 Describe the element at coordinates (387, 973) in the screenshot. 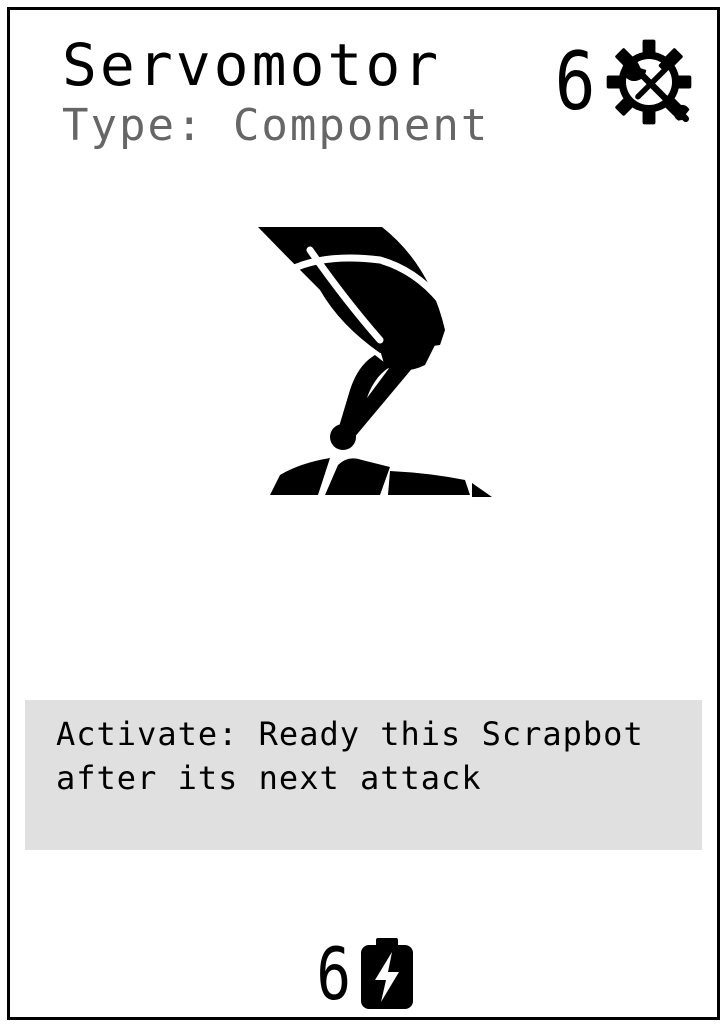

I see `battery-bolt-icon` at that location.